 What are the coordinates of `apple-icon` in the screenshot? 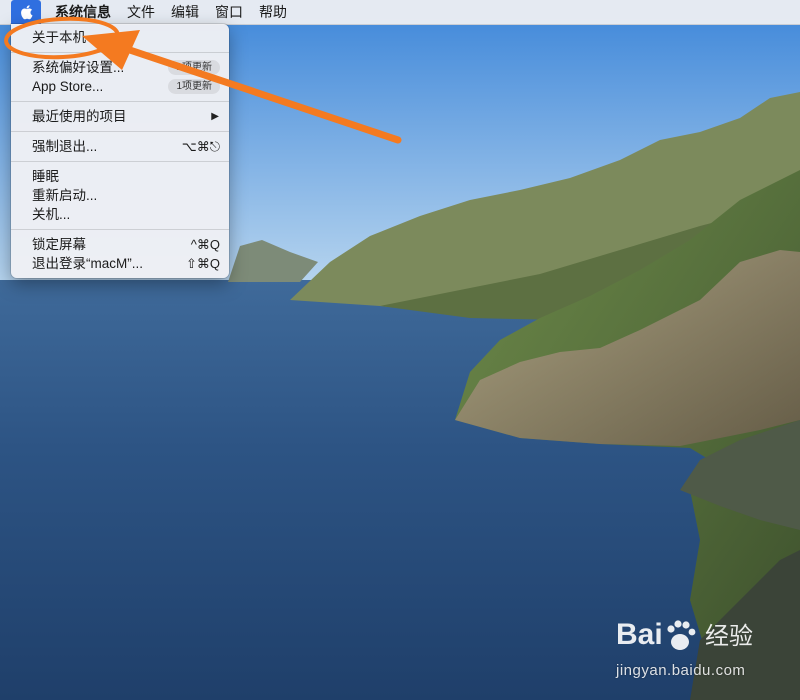 It's located at (27, 12).